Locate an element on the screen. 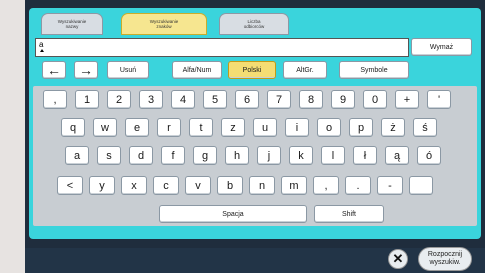 The image size is (485, 273). arrow-right-icon: → is located at coordinates (86, 70).